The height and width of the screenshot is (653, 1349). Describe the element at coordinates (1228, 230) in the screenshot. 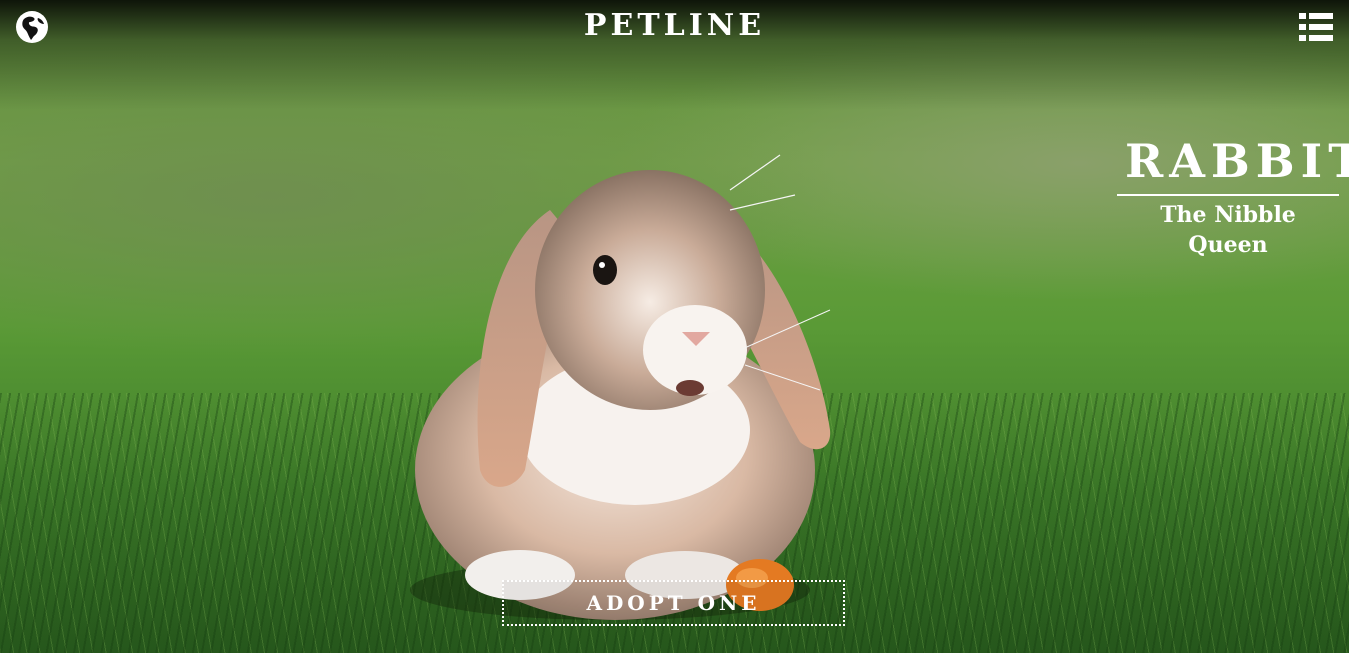

I see `pet-subtitle: The Nibble Queen` at that location.